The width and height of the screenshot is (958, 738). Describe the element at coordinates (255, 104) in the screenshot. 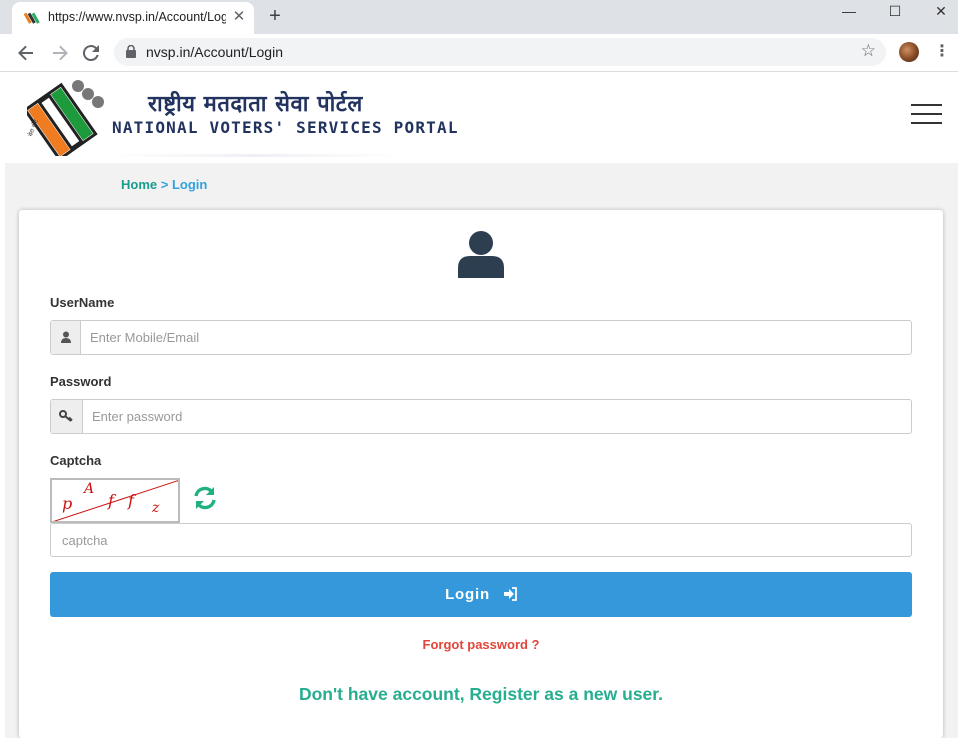

I see `portal-title-hindi: राष्ट्रीय मतदाता सेवा पोर्टल` at that location.